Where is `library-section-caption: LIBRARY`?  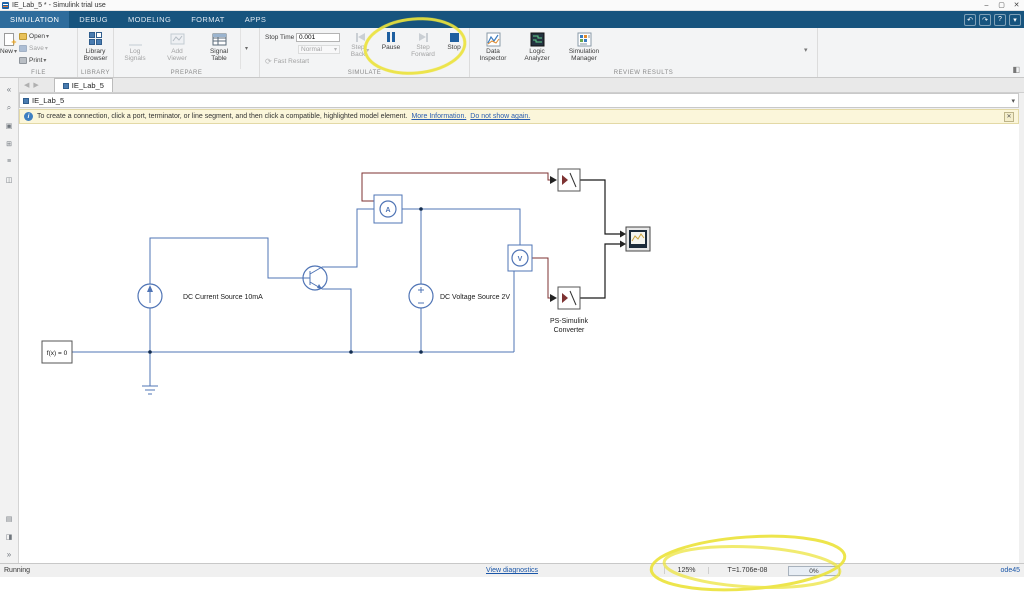
library-section-caption: LIBRARY is located at coordinates (95, 73).